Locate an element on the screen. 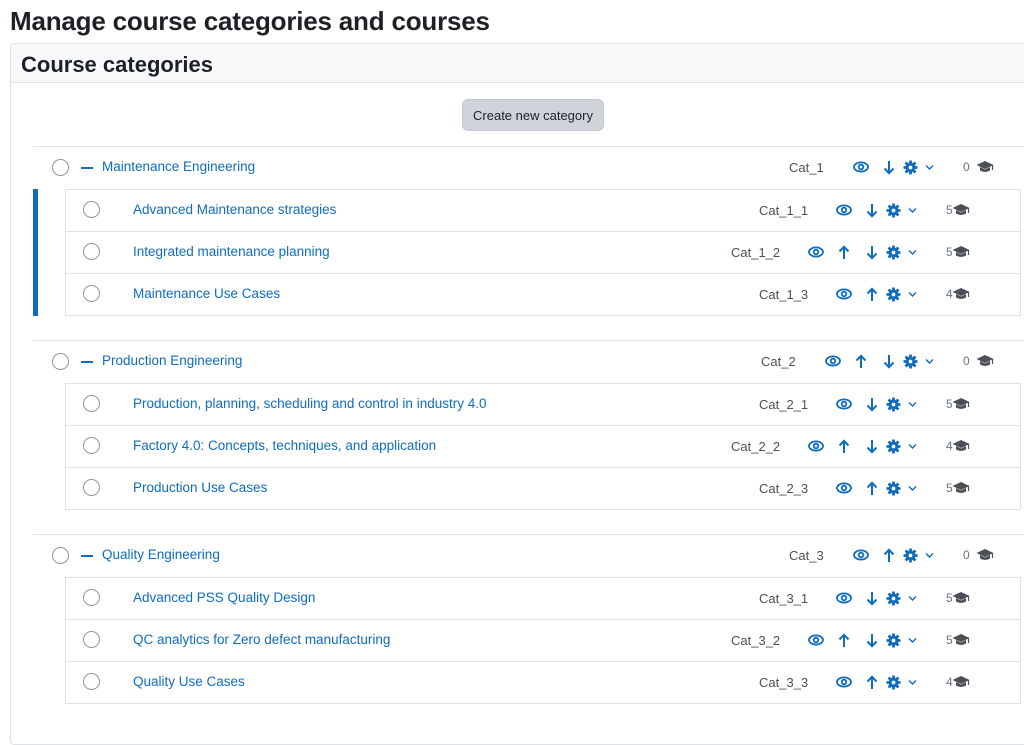 The height and width of the screenshot is (745, 1024). category-idnumber: Cat_2 is located at coordinates (778, 361).